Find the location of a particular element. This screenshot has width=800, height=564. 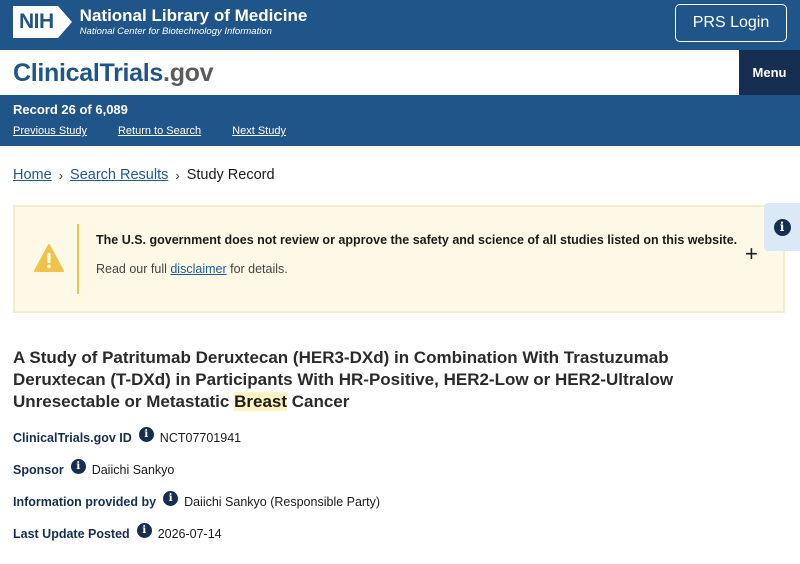

return-to-search-link: Return to Search is located at coordinates (159, 131).